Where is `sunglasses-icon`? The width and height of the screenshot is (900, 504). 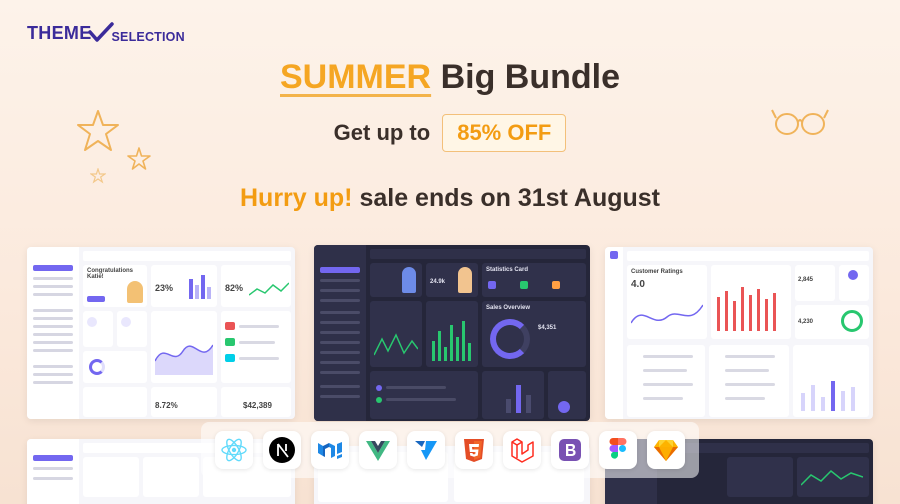
sunglasses-icon is located at coordinates (800, 122).